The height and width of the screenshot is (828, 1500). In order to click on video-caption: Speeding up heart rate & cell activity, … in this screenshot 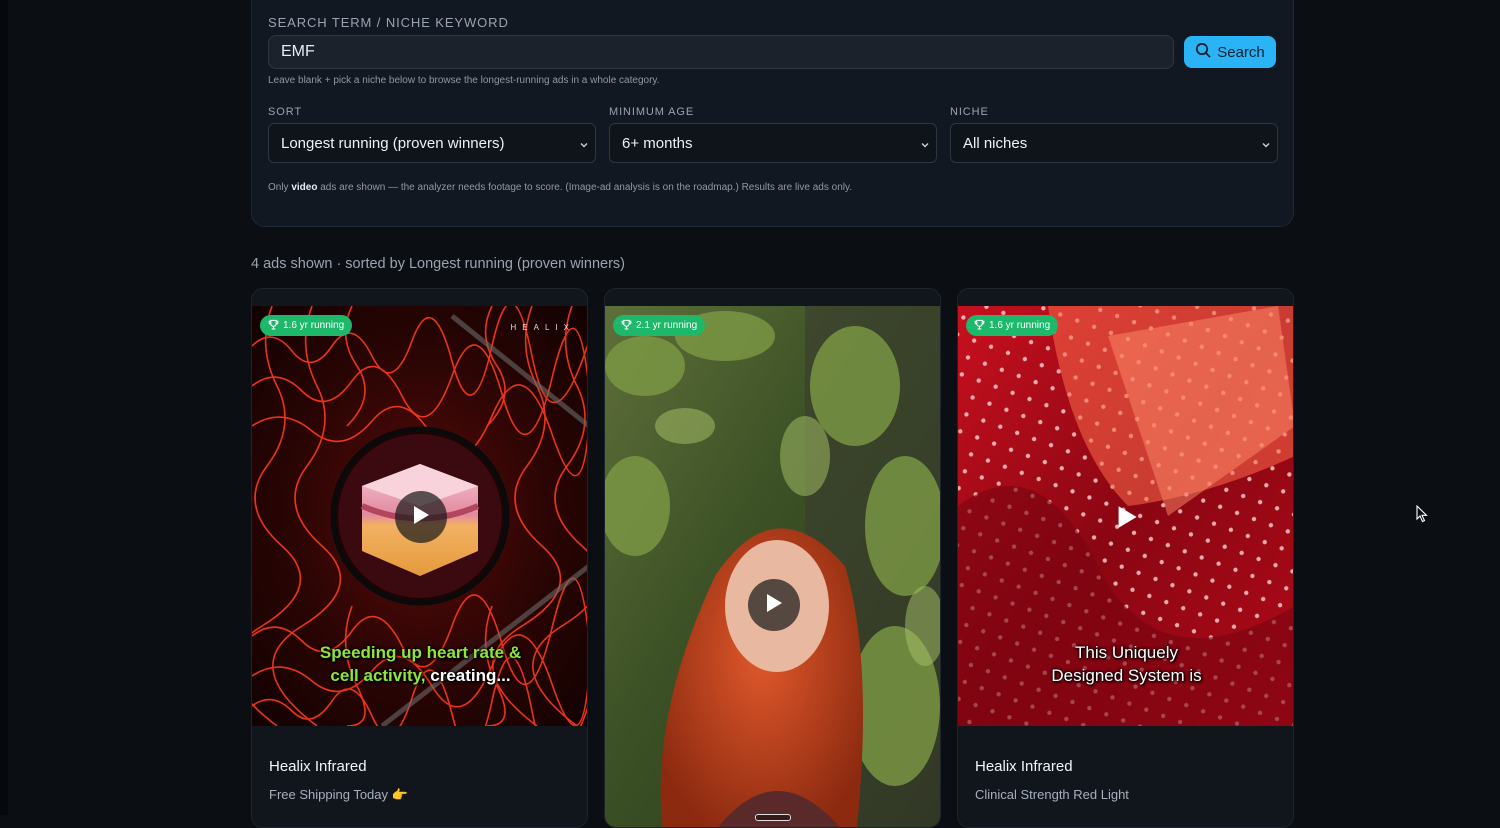, I will do `click(419, 664)`.